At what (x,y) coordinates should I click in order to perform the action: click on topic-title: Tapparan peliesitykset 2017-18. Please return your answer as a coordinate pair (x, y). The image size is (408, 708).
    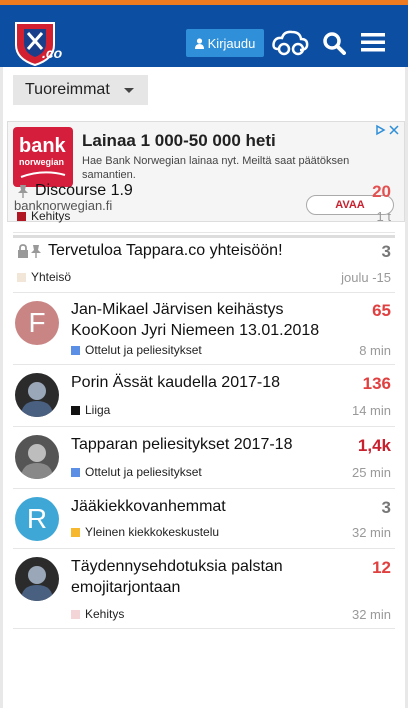
    Looking at the image, I should click on (208, 445).